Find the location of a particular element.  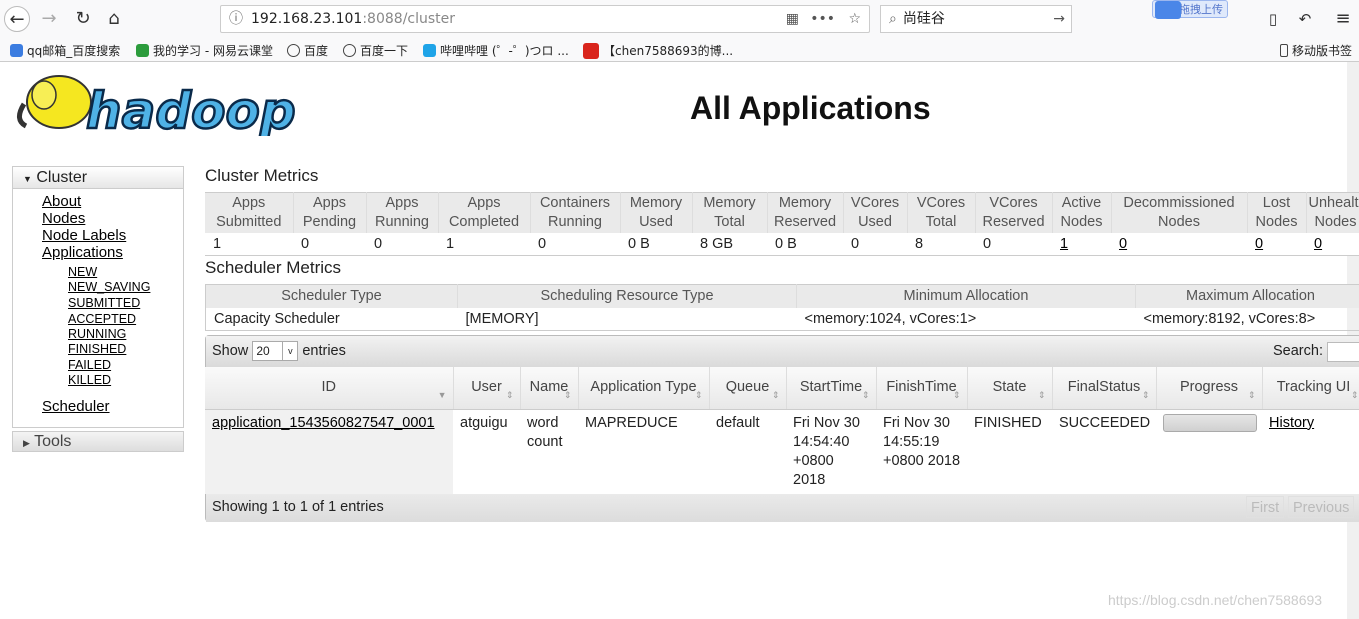

column-header: State ⇕ is located at coordinates (1010, 388).